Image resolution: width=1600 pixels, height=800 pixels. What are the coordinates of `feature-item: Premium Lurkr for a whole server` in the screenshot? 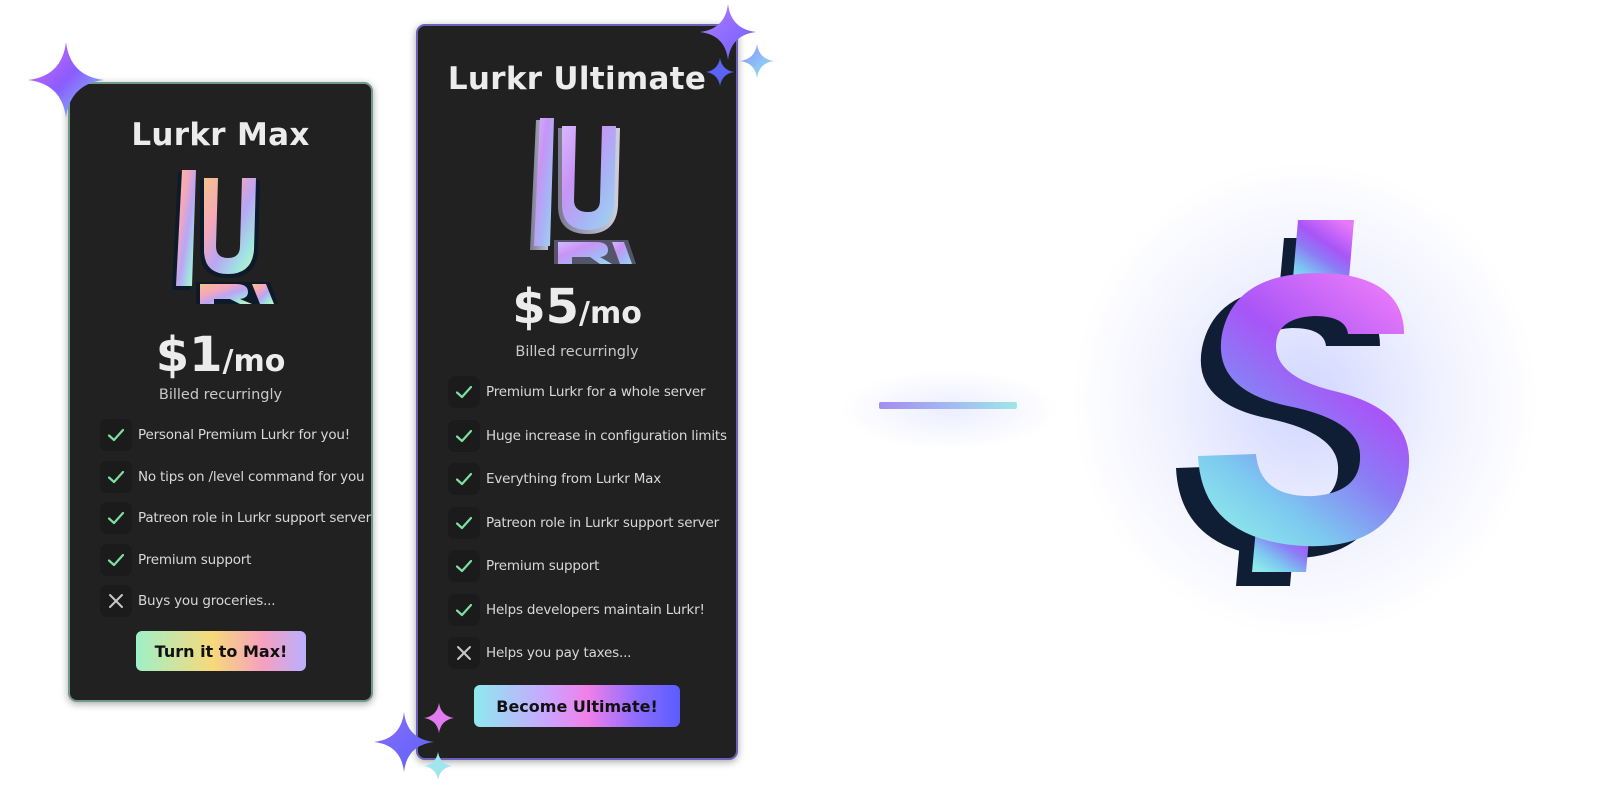 It's located at (587, 392).